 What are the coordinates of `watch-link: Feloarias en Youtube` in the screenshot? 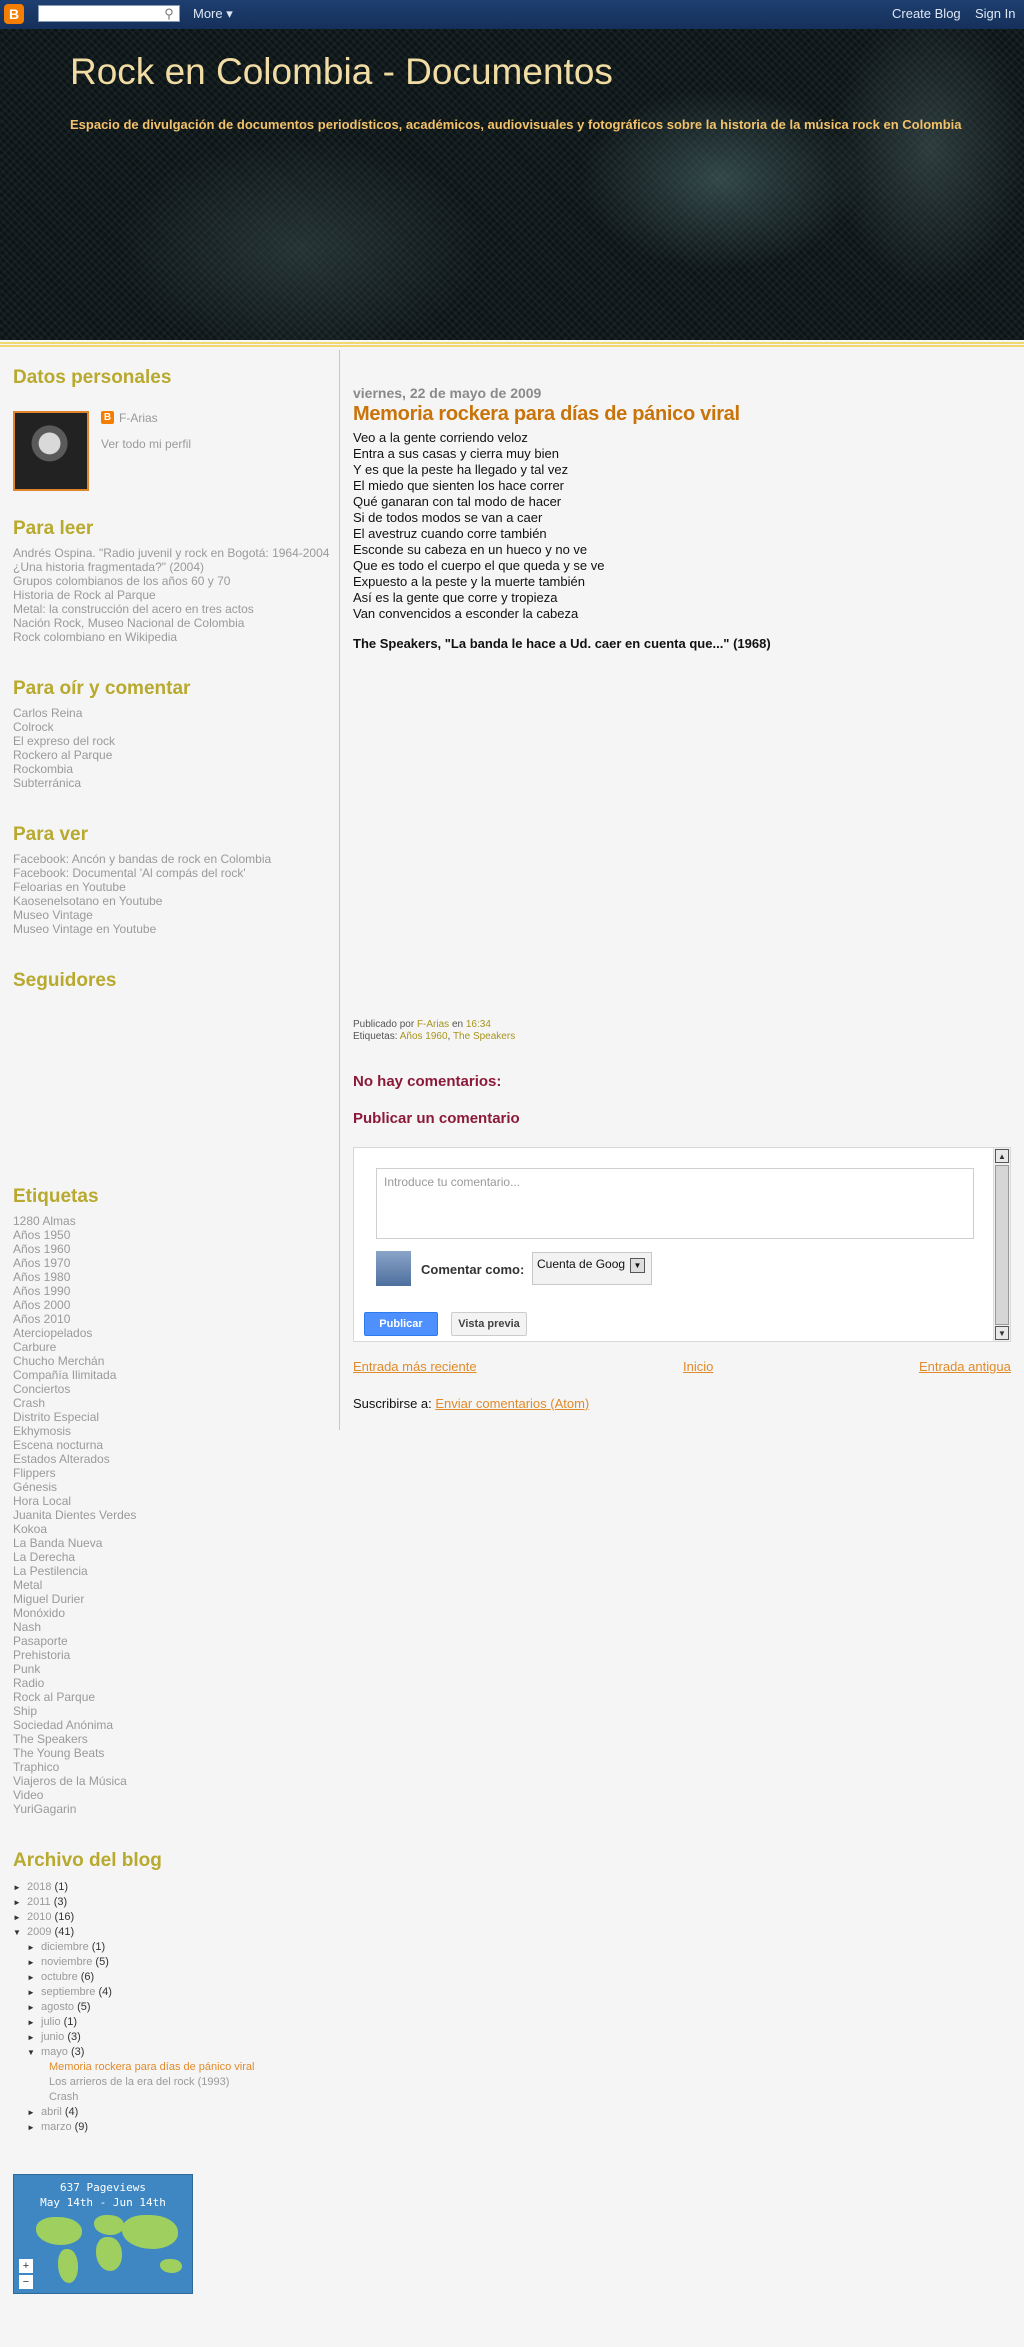 It's located at (173, 887).